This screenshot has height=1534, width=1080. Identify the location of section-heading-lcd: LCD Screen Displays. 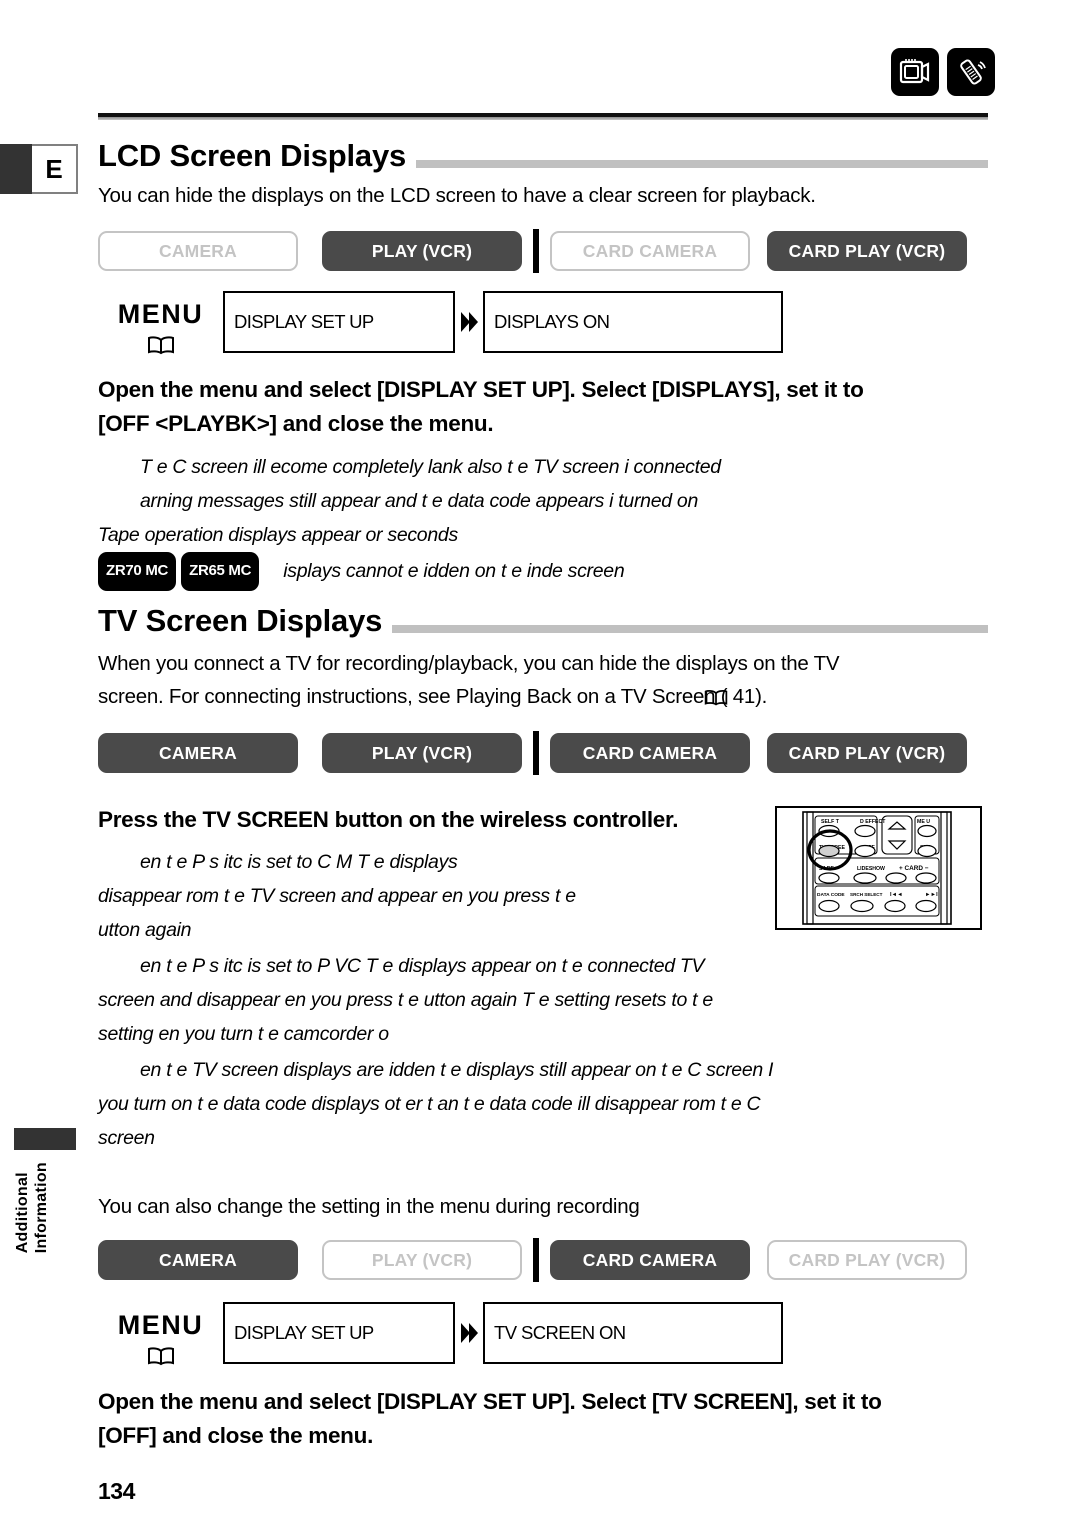
(543, 155).